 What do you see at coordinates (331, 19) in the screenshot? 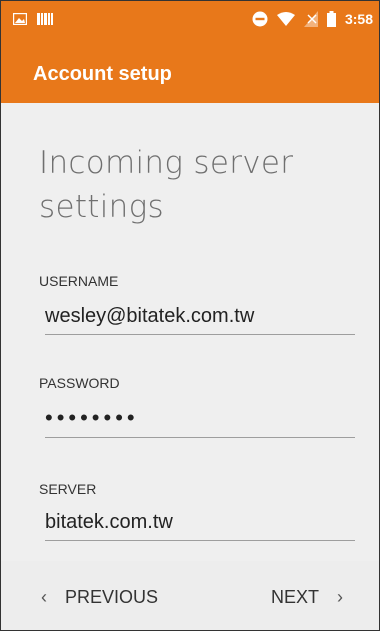
I see `battery-icon` at bounding box center [331, 19].